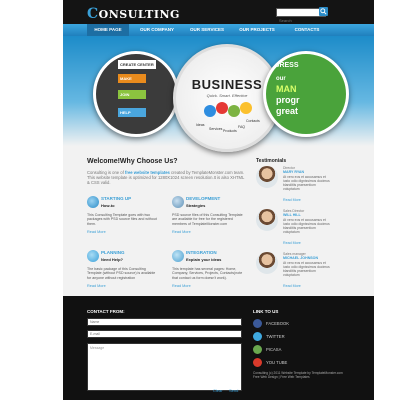 The width and height of the screenshot is (400, 400). What do you see at coordinates (275, 336) in the screenshot?
I see `social-label: TWITTER` at bounding box center [275, 336].